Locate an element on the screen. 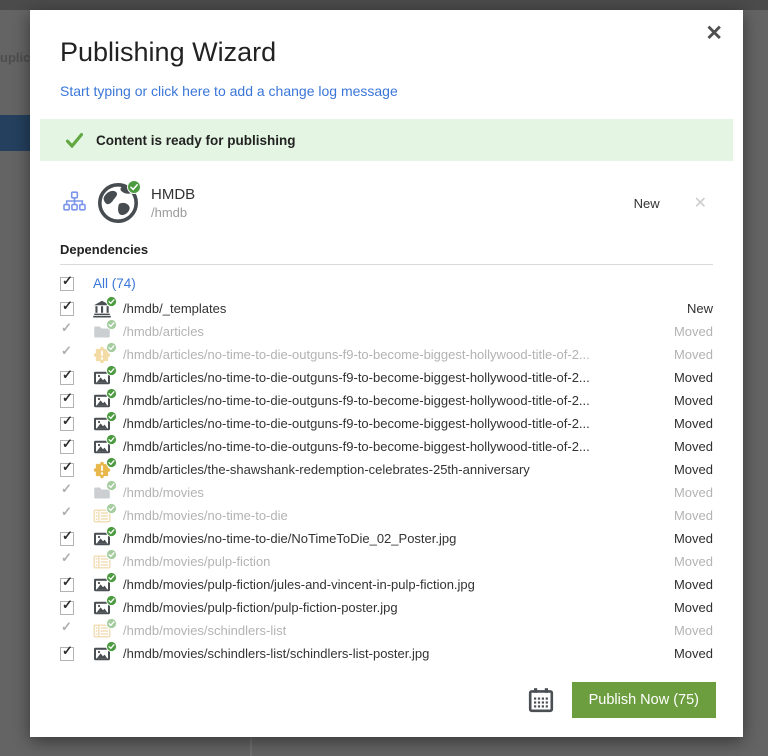 The height and width of the screenshot is (756, 768). publish-now-button: Publish Now (75) is located at coordinates (643, 700).